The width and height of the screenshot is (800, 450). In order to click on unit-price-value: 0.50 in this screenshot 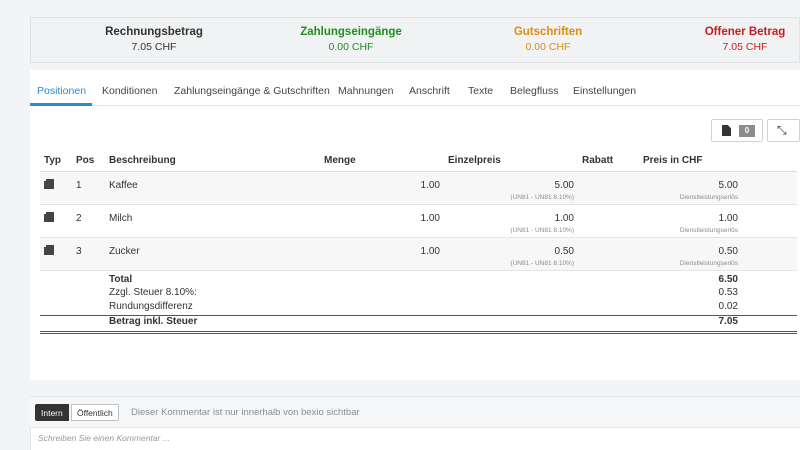, I will do `click(564, 251)`.